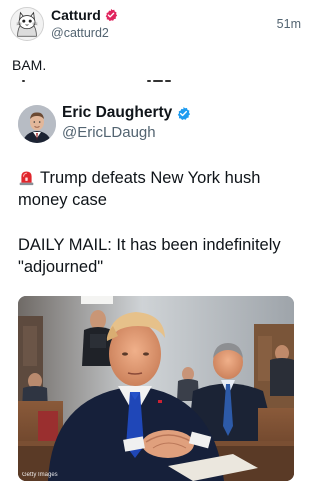 This screenshot has width=320, height=500. Describe the element at coordinates (29, 65) in the screenshot. I see `tweet-text: BAM.` at that location.